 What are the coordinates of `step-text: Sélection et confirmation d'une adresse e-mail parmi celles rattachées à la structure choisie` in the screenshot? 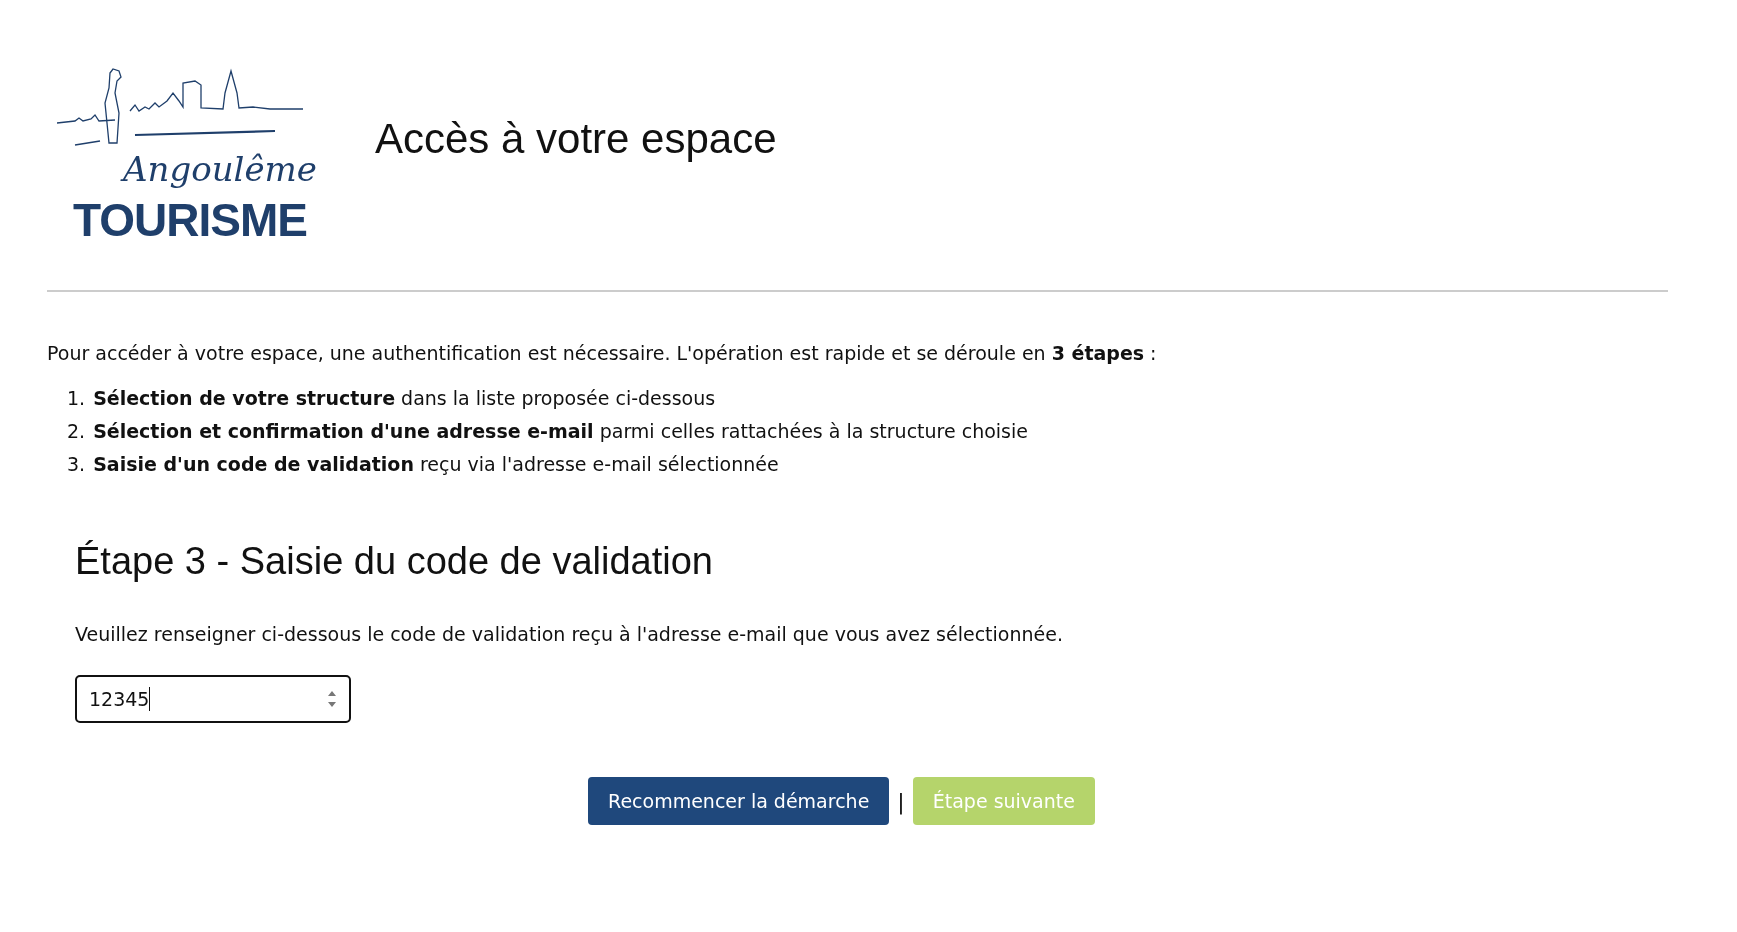 It's located at (560, 431).